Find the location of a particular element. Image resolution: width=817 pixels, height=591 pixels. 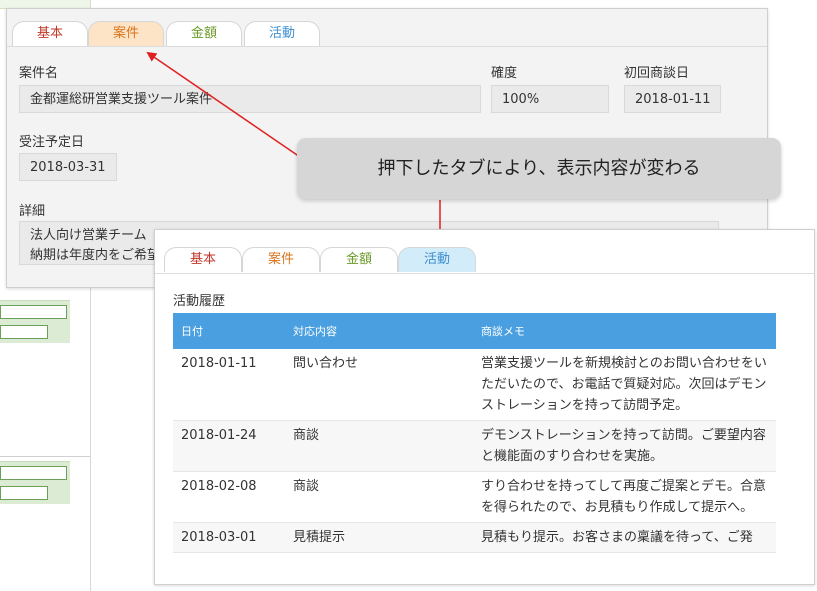

table-header-row: 日付 対応内容 商談メモ is located at coordinates (474, 331).